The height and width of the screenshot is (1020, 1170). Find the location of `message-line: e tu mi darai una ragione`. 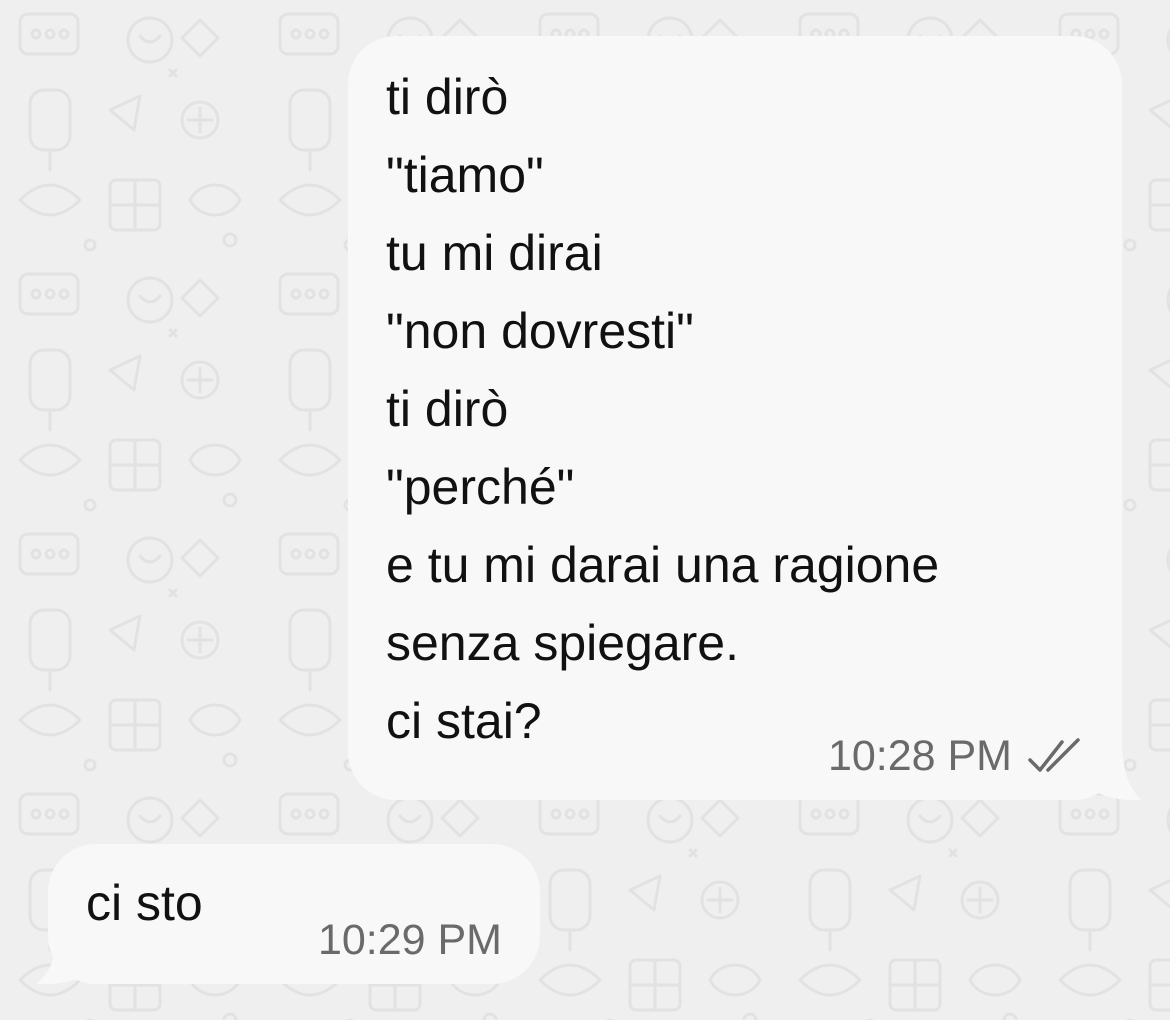

message-line: e tu mi darai una ragione is located at coordinates (663, 565).